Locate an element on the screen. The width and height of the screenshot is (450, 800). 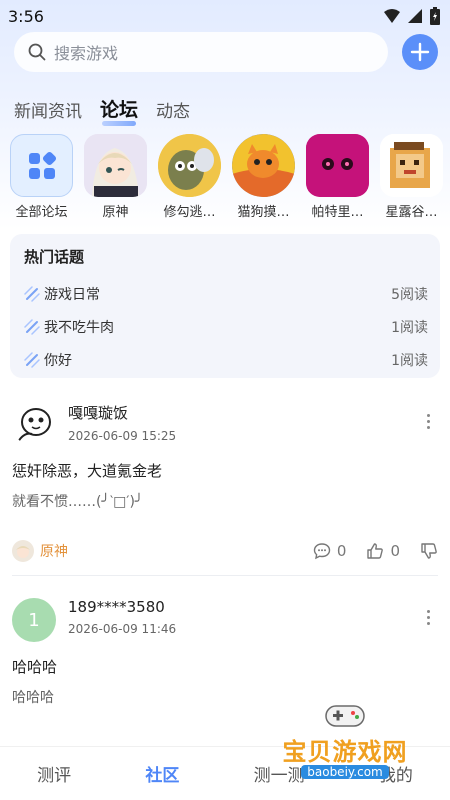
watermark: 宝贝游戏网 baobeiy.com is located at coordinates (345, 744).